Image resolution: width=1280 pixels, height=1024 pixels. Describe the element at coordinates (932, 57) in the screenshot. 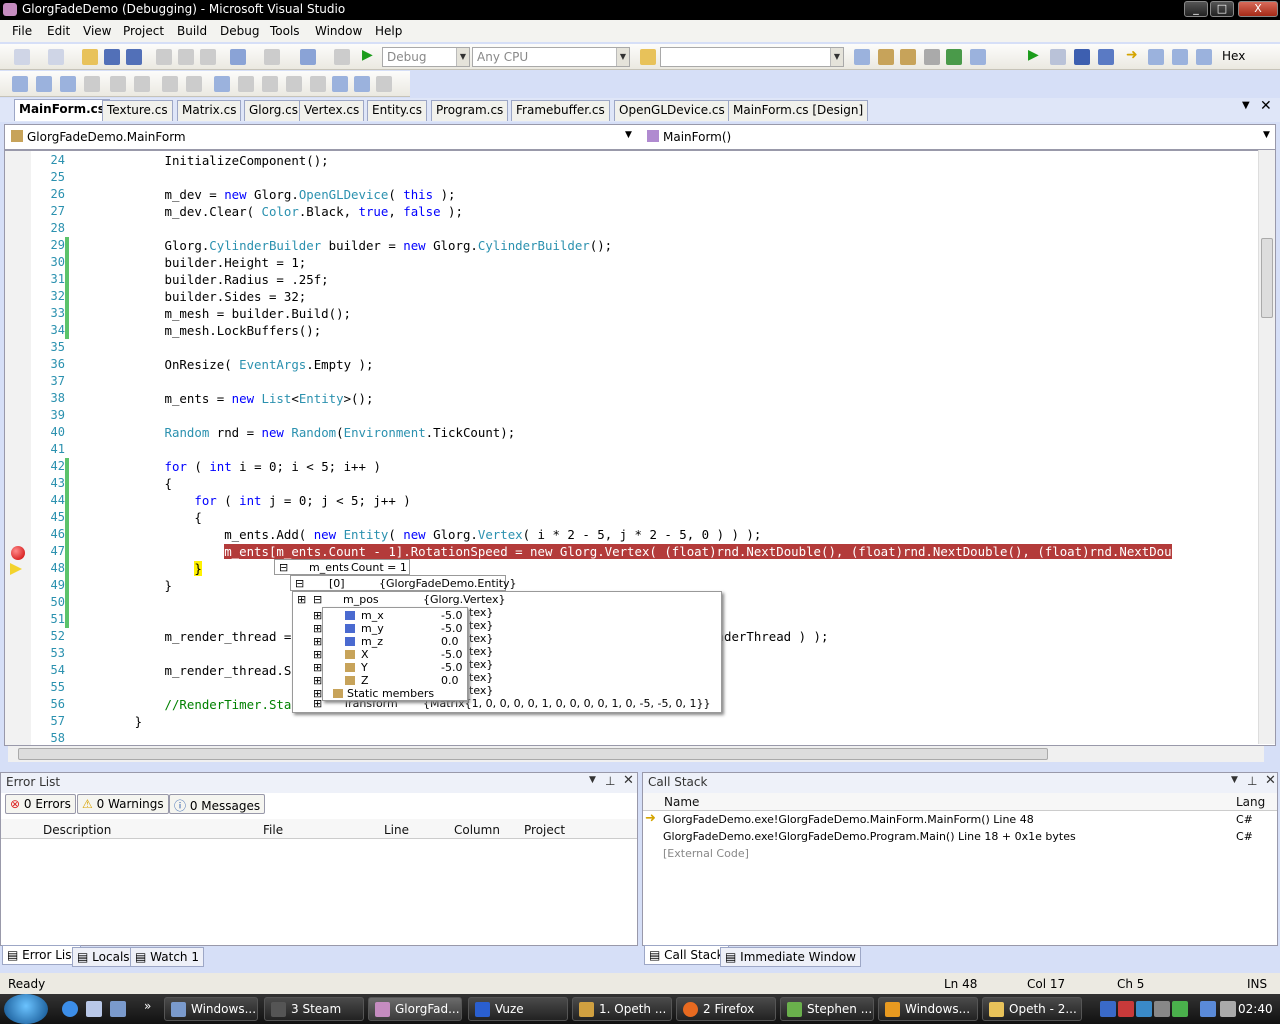

I see `toolbox-icon` at that location.